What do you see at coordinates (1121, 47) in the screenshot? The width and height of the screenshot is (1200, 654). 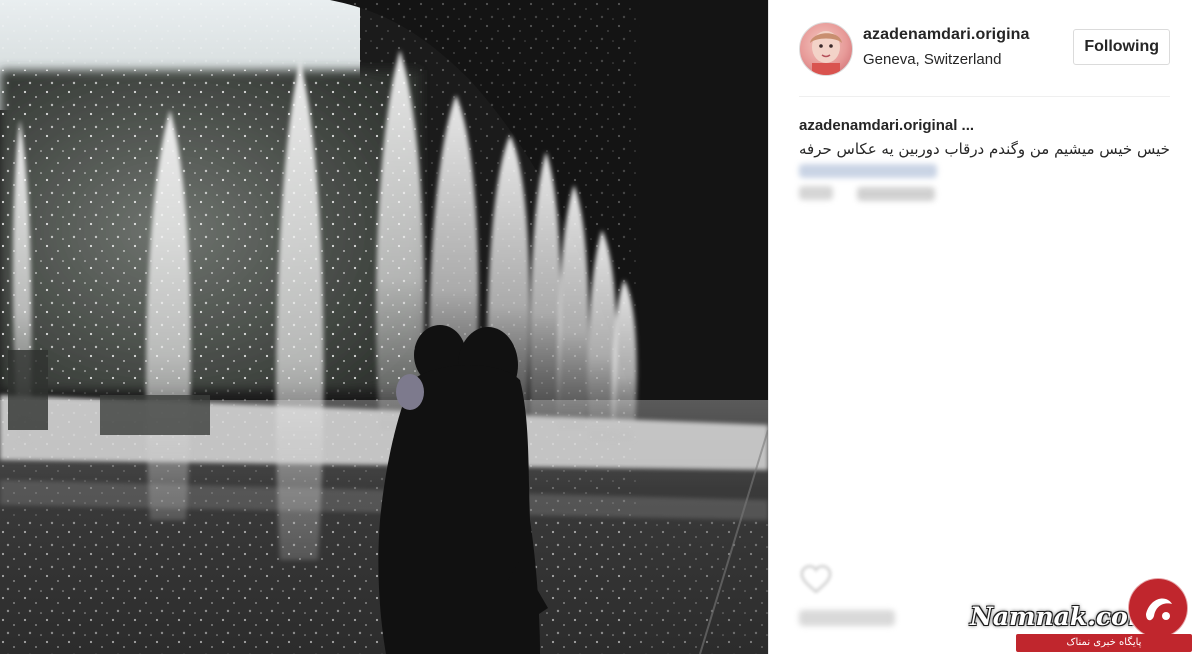 I see `following-button: Following` at bounding box center [1121, 47].